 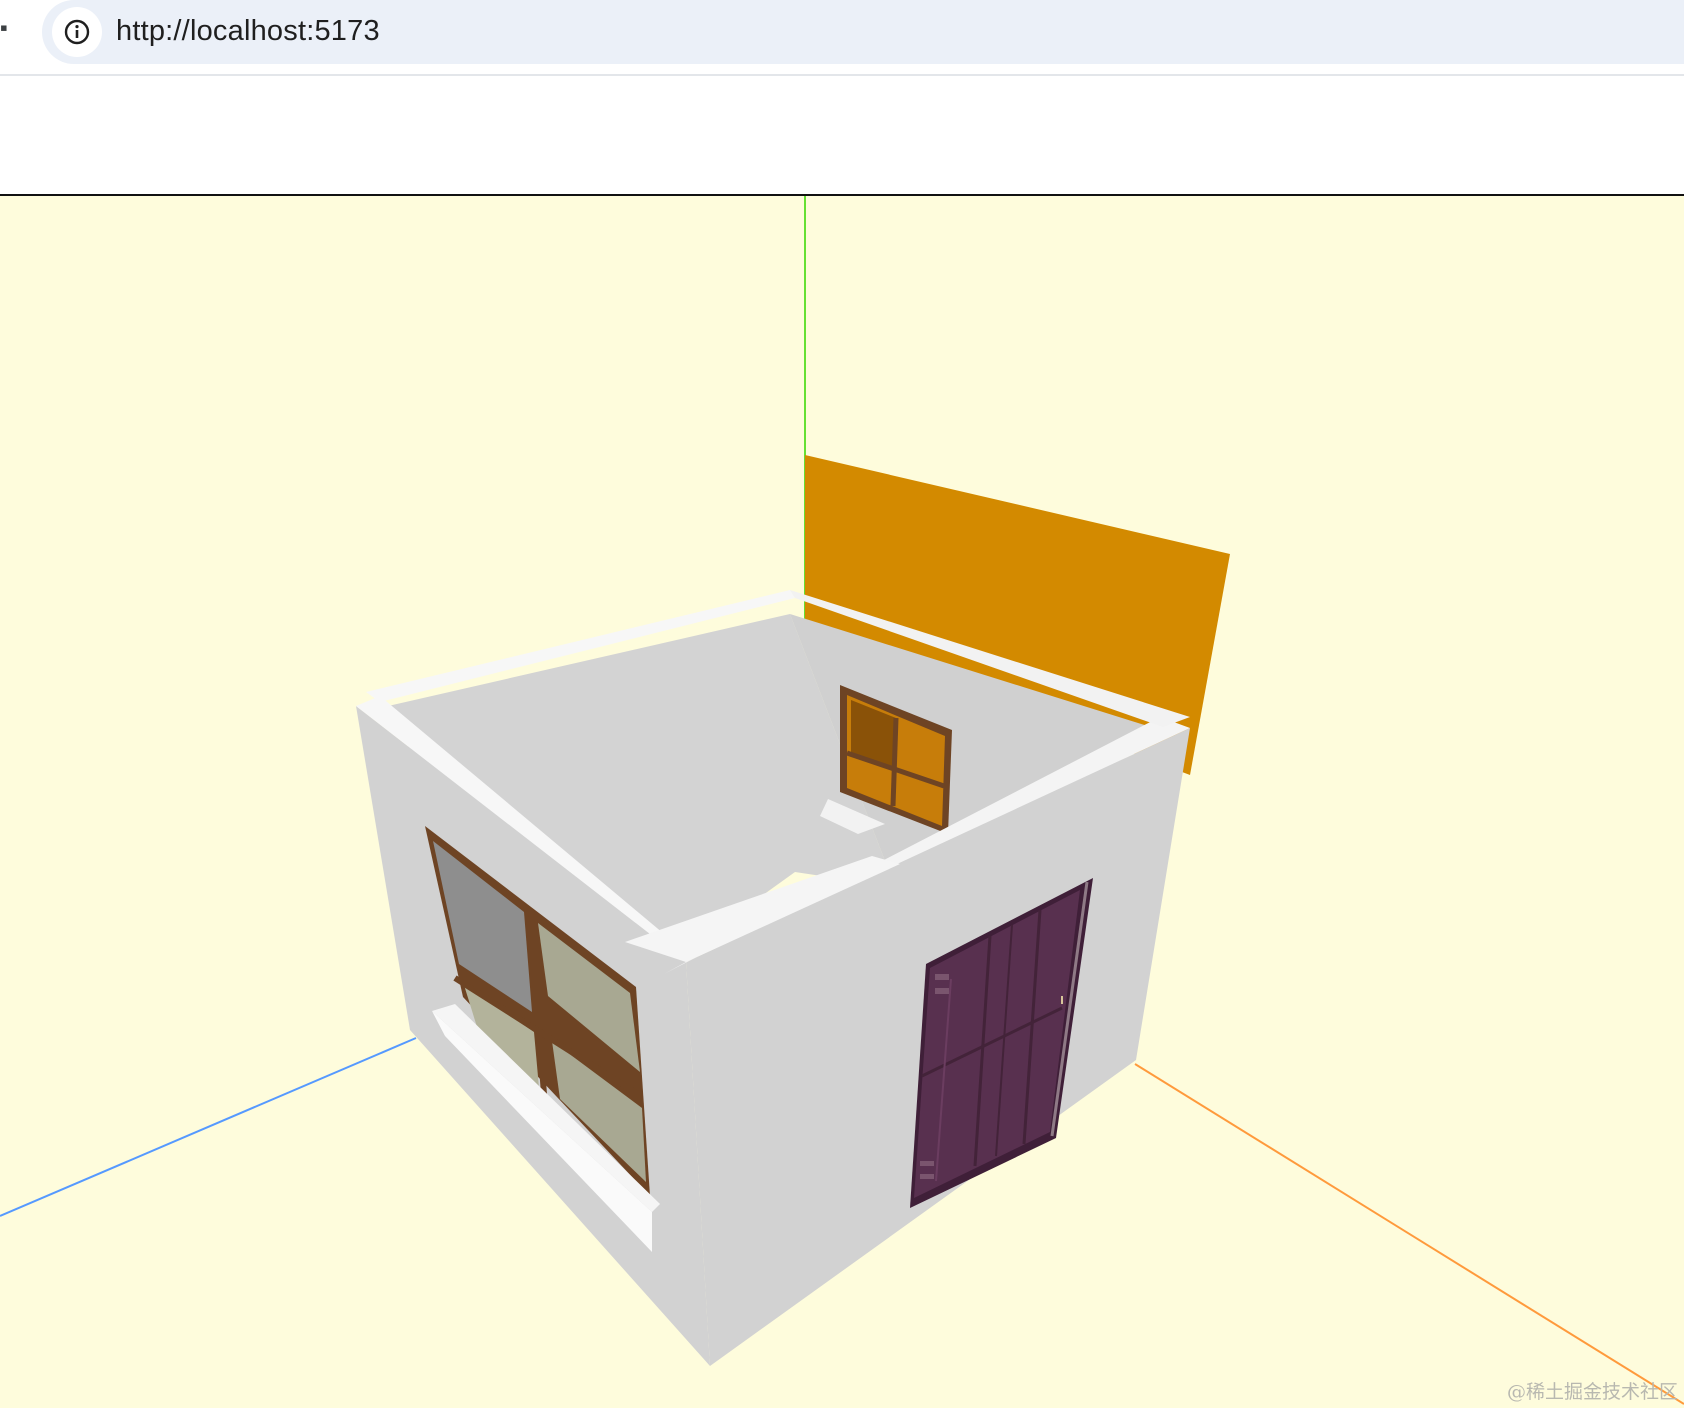 I want to click on url-text: http://localhost:5173, so click(x=248, y=32).